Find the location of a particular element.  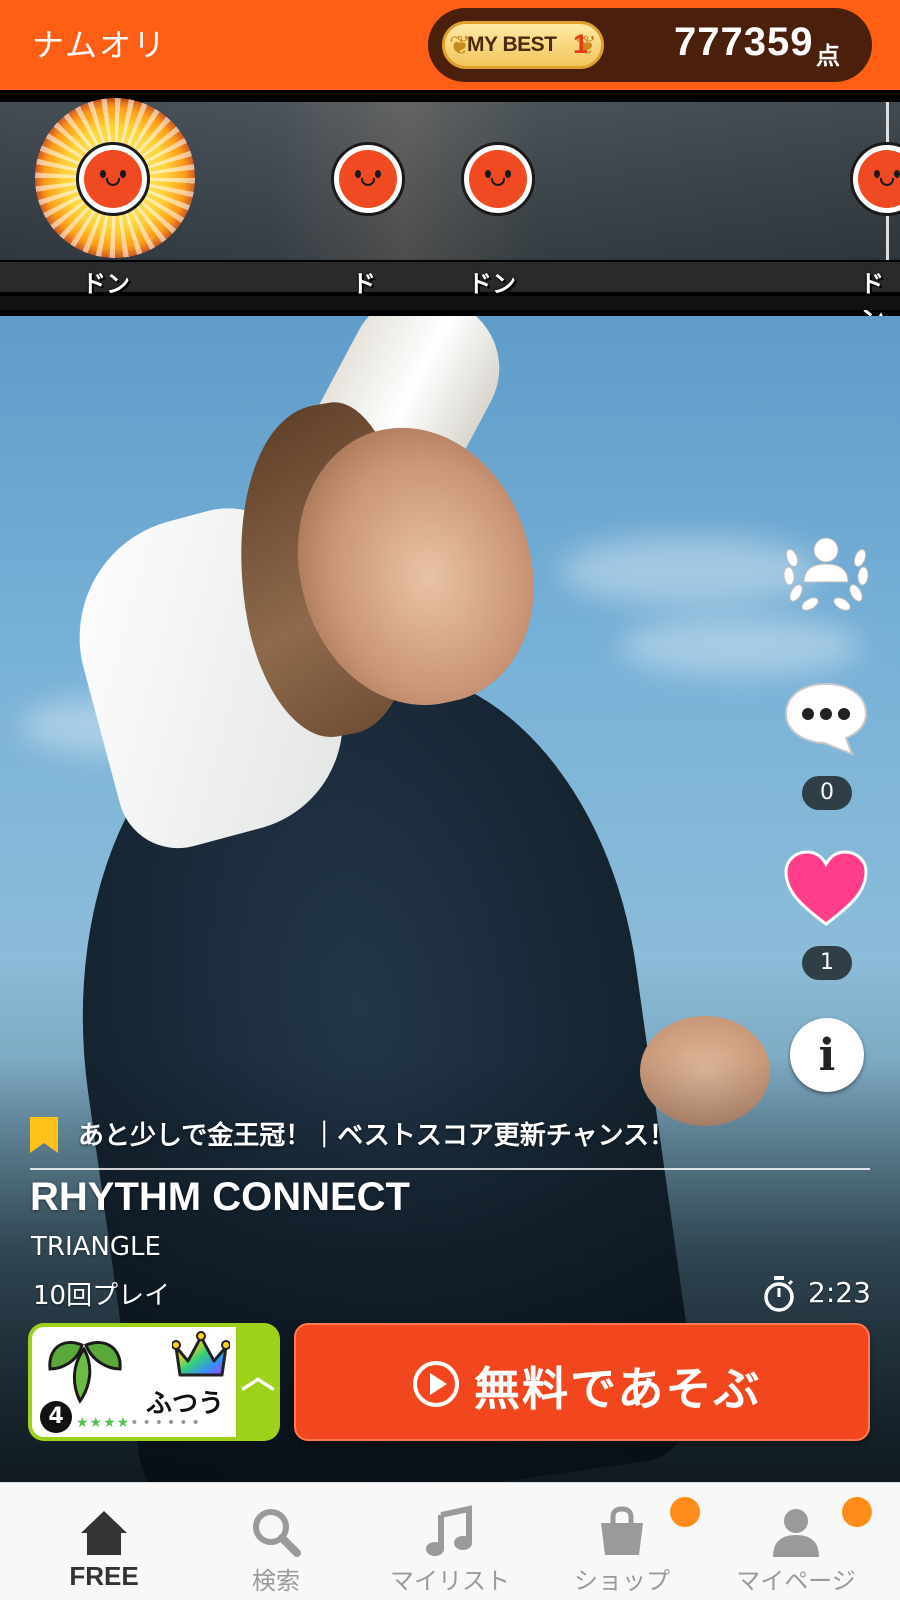

best-score-value: 777359 is located at coordinates (744, 42).